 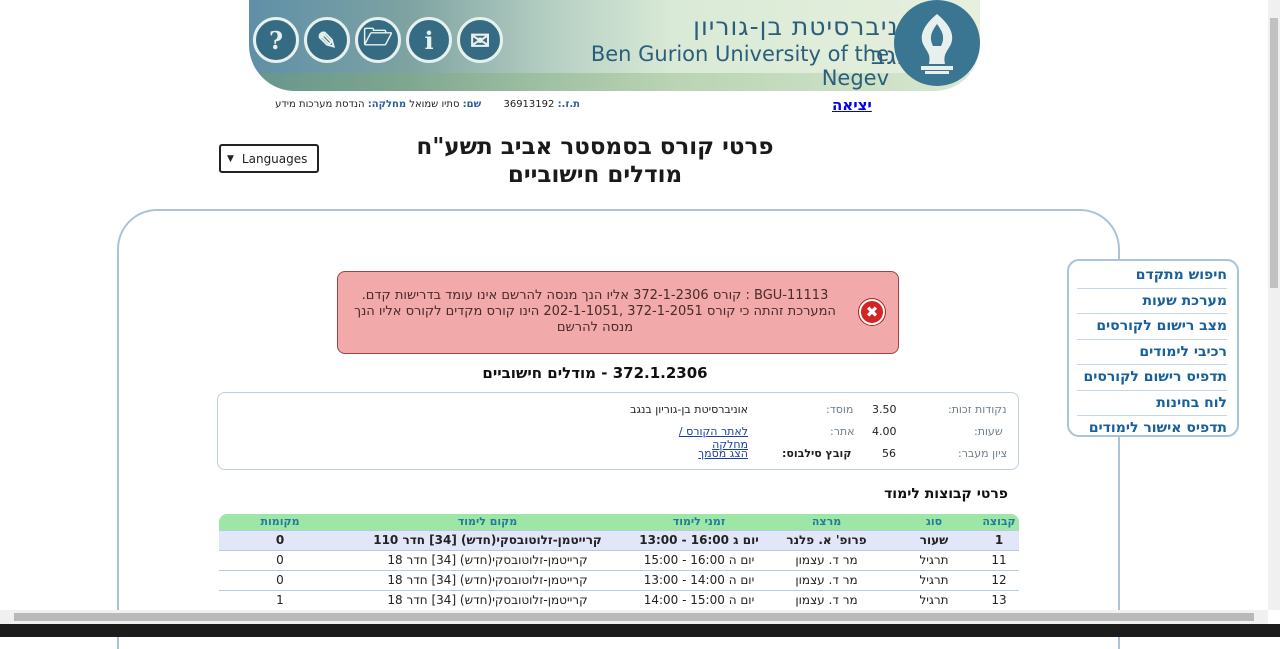 What do you see at coordinates (999, 559) in the screenshot?
I see `cell-group: 11` at bounding box center [999, 559].